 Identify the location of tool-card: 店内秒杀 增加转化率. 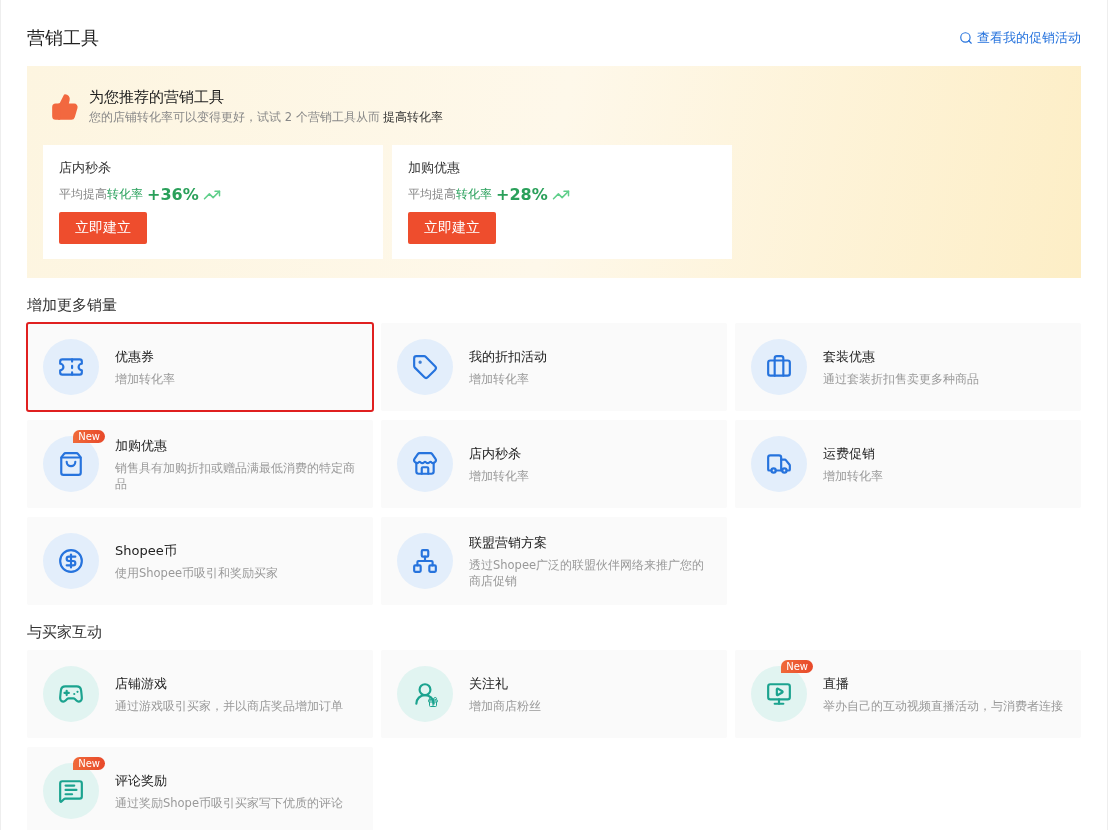
(554, 464).